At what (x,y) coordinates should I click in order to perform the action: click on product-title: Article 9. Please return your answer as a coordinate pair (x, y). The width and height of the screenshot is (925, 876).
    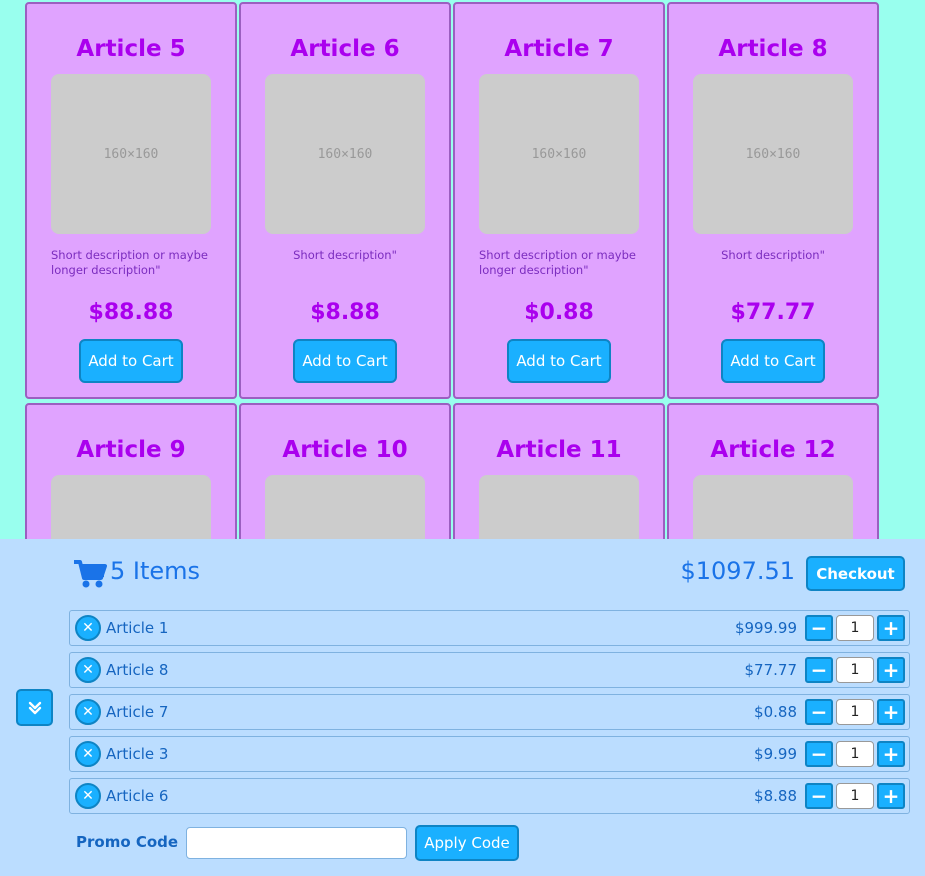
    Looking at the image, I should click on (131, 450).